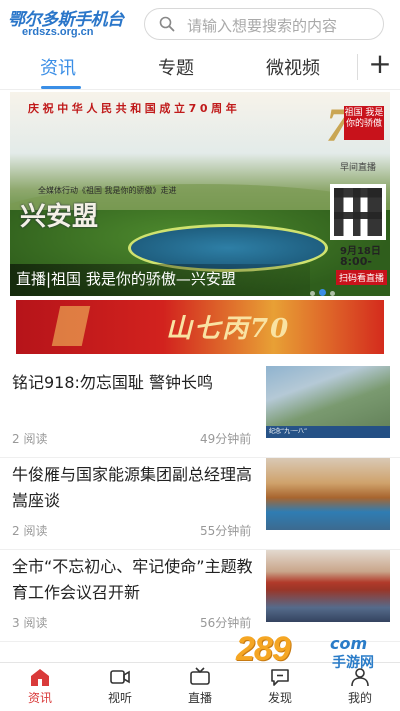  What do you see at coordinates (59, 217) in the screenshot?
I see `banner-brush-title: 兴安盟` at bounding box center [59, 217].